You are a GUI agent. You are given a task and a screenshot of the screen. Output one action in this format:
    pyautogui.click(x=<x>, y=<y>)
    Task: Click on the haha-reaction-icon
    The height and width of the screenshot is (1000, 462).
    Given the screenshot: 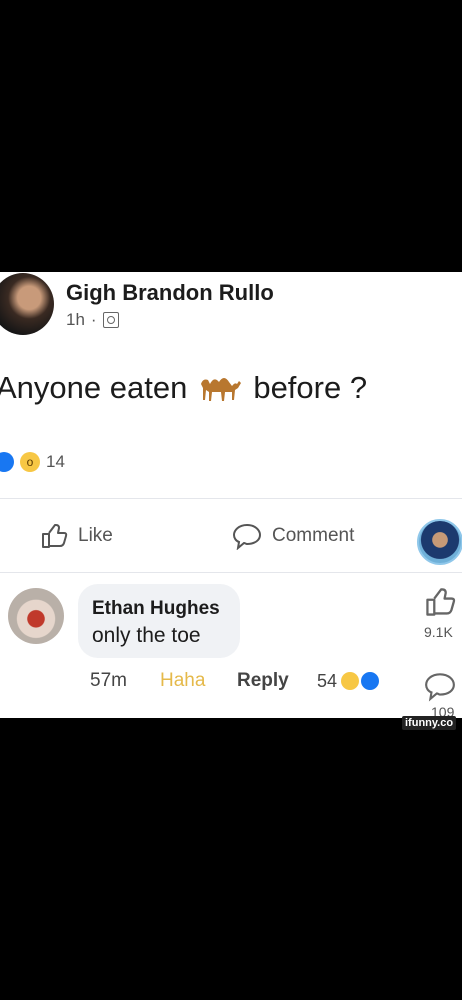 What is the action you would take?
    pyautogui.click(x=350, y=681)
    